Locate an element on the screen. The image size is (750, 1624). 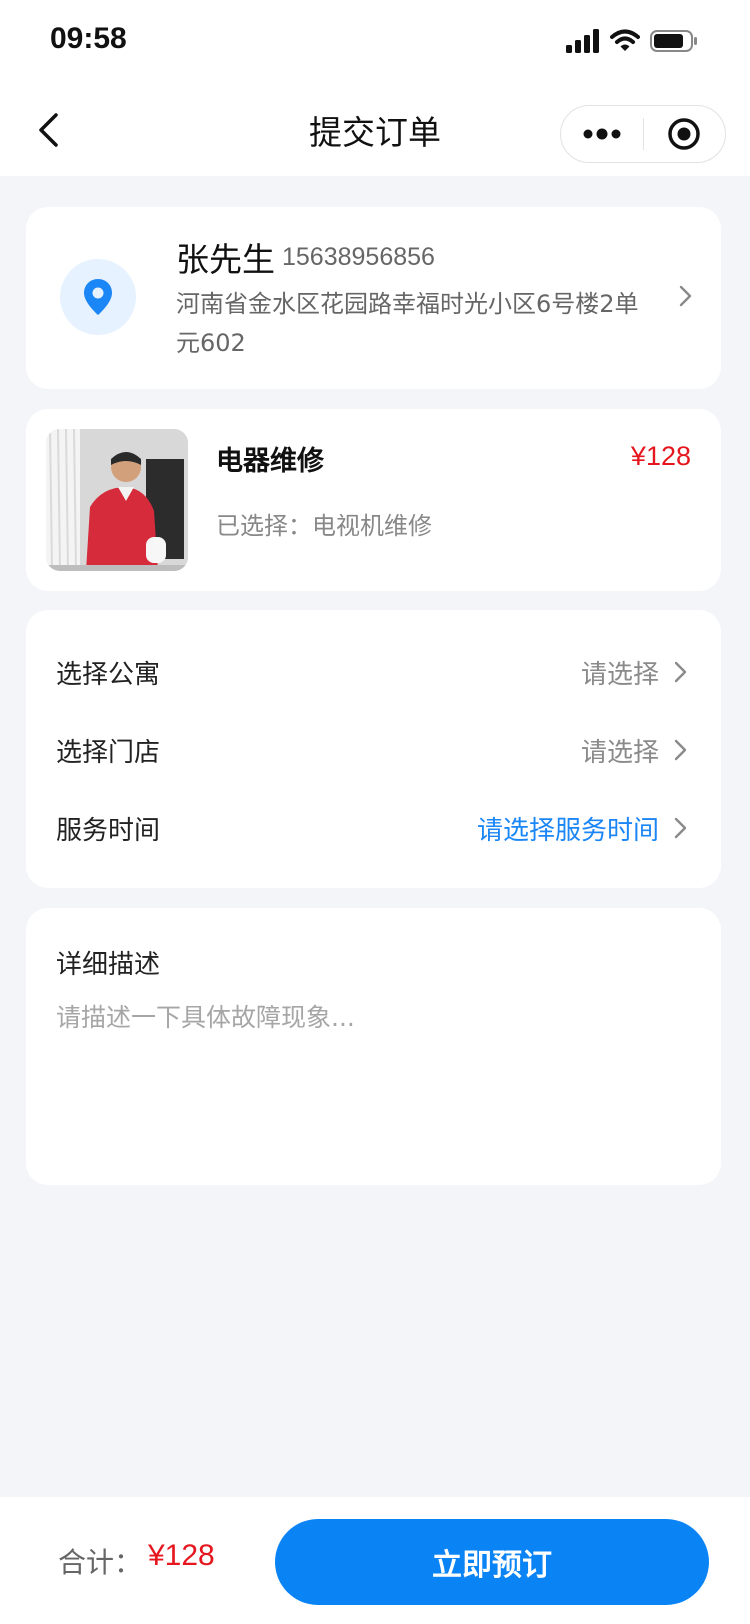
close-miniprogram-button is located at coordinates (685, 134).